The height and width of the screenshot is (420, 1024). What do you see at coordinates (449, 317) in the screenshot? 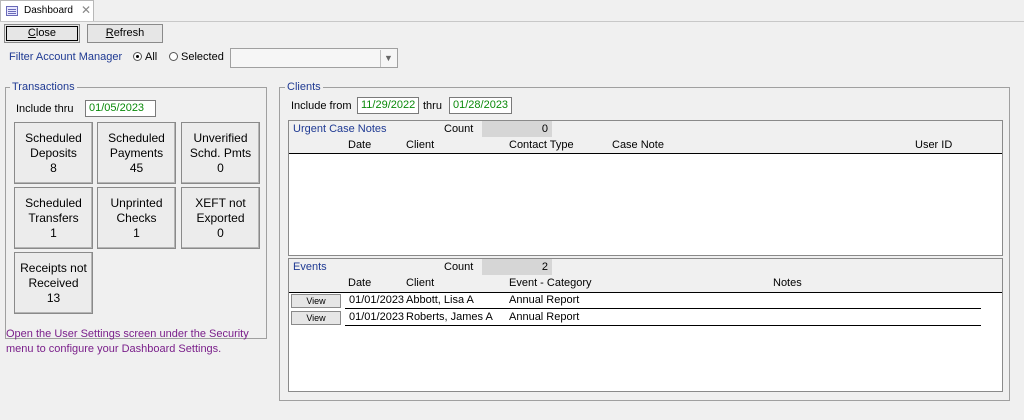
I see `event-client: Roberts, James A` at bounding box center [449, 317].